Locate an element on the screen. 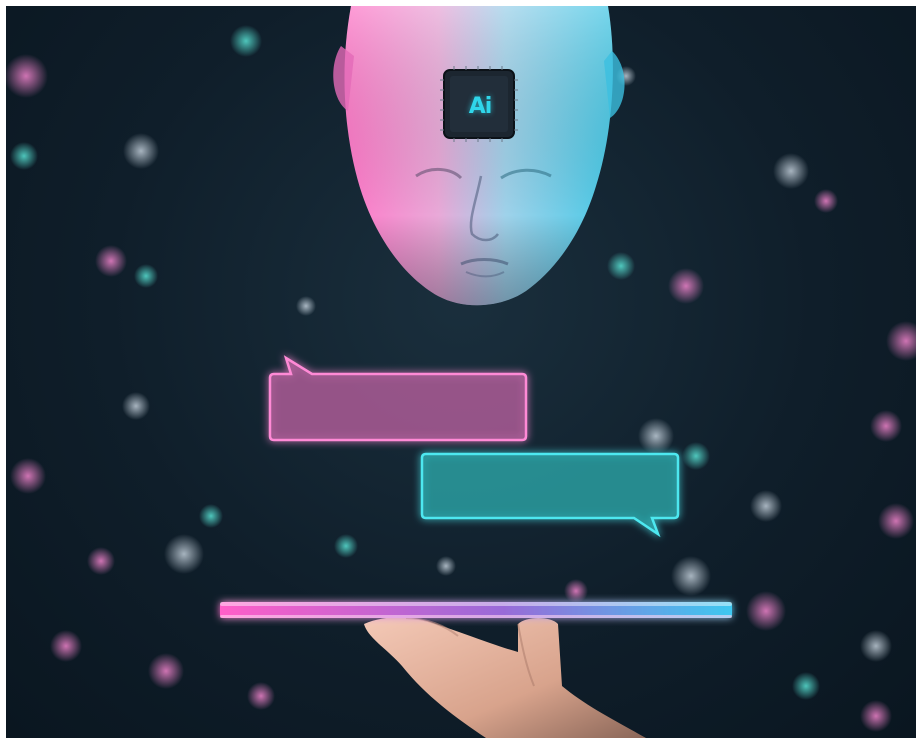 The height and width of the screenshot is (738, 920). robot-head-icon is located at coordinates (479, 156).